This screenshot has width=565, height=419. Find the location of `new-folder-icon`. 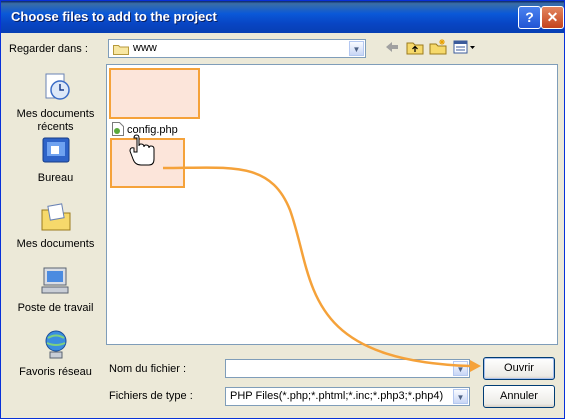

new-folder-icon is located at coordinates (438, 47).